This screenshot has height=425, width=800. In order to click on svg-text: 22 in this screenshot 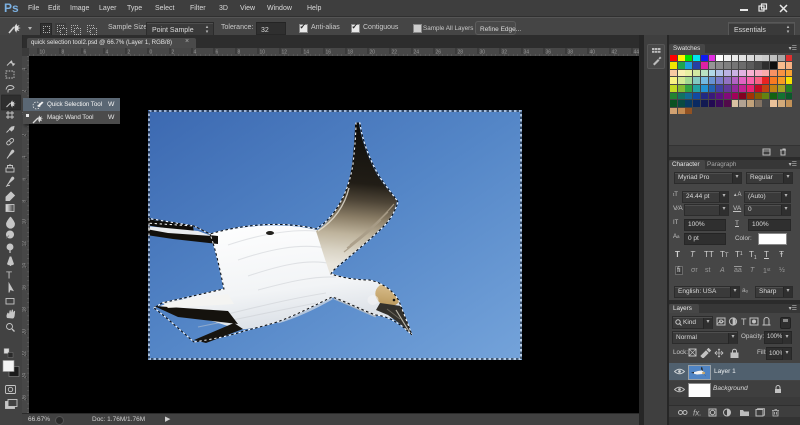, I will do `click(25, 354)`.